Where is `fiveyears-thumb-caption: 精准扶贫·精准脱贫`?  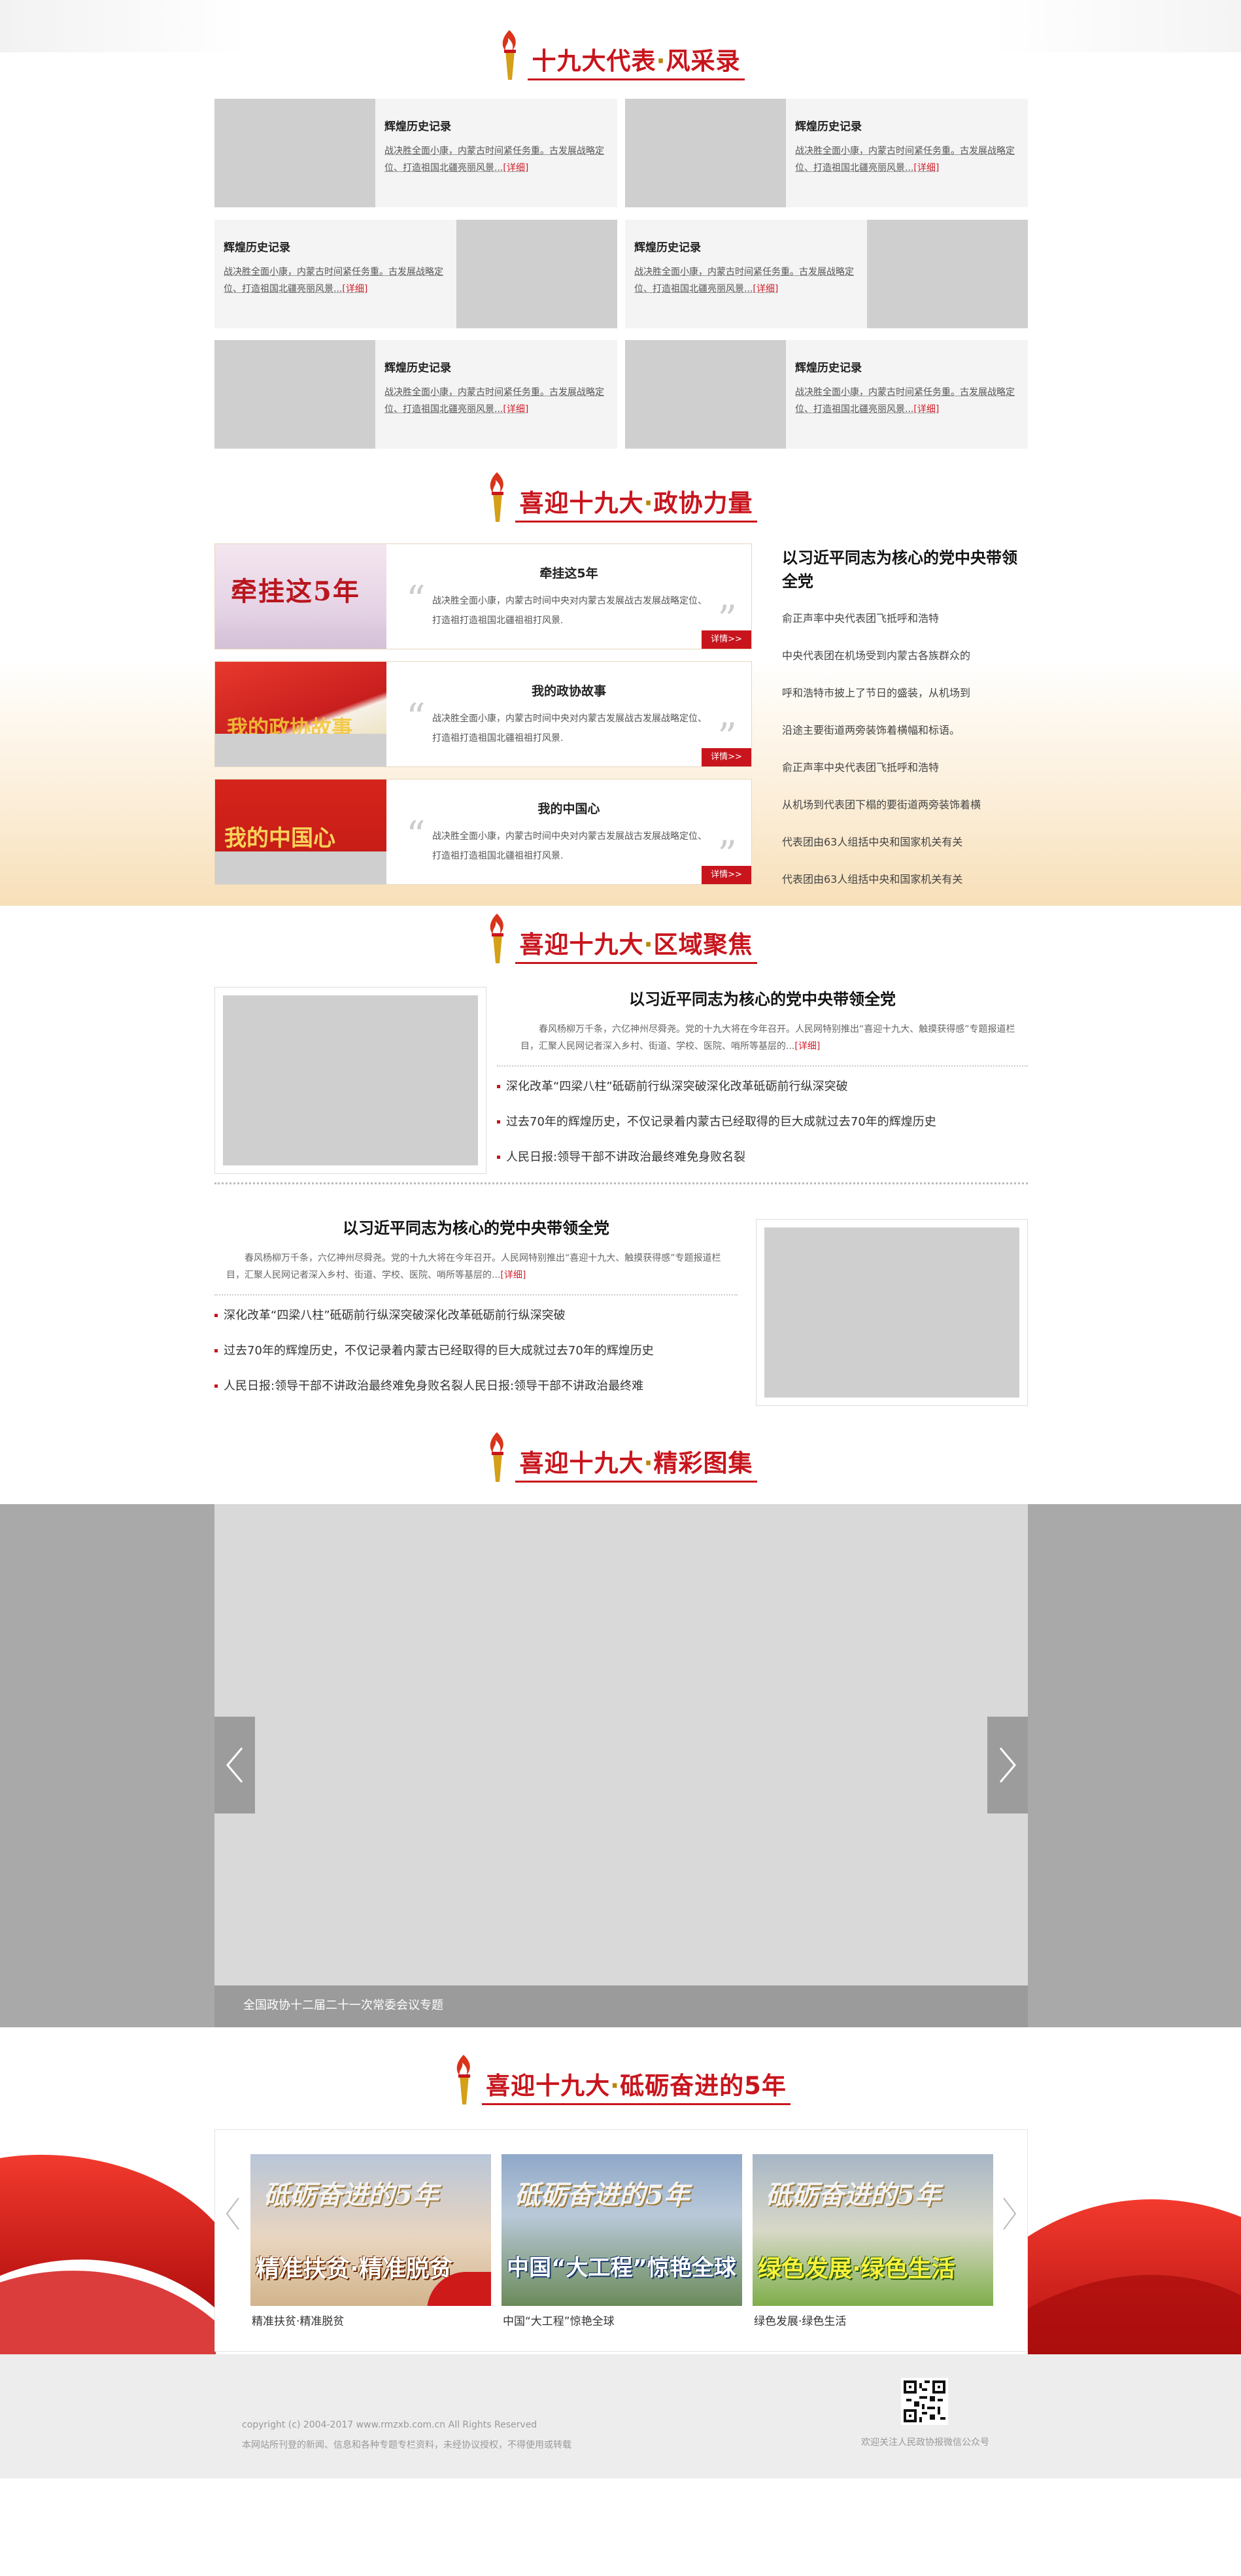
fiveyears-thumb-caption: 精准扶贫·精准脱贫 is located at coordinates (298, 2320).